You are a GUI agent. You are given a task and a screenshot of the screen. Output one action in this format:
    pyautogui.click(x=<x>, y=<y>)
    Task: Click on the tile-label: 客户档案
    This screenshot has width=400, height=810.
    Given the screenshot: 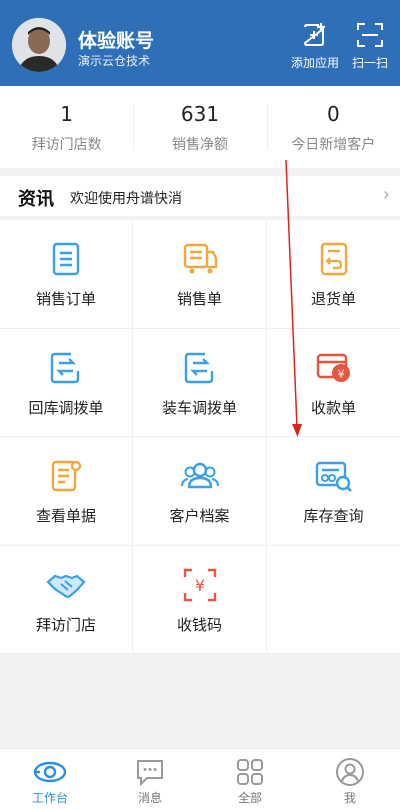 What is the action you would take?
    pyautogui.click(x=199, y=516)
    